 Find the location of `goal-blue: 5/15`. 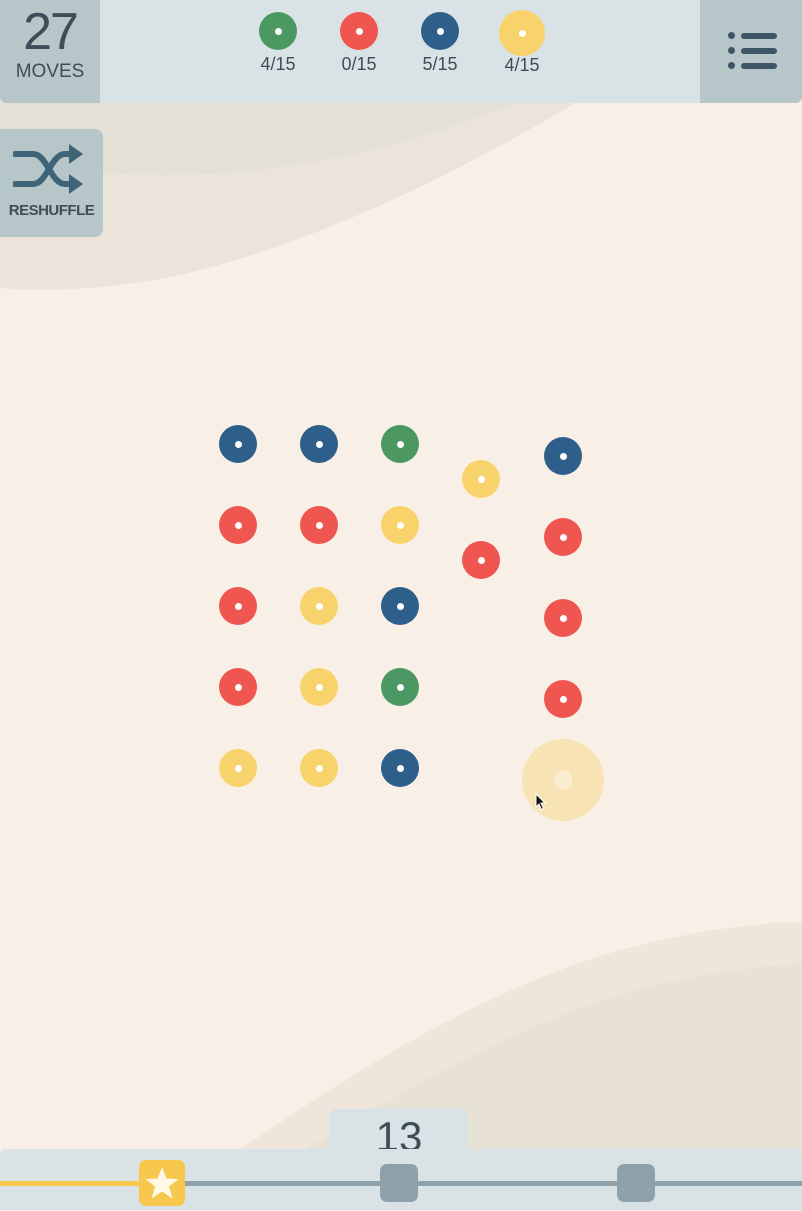

goal-blue: 5/15 is located at coordinates (440, 43).